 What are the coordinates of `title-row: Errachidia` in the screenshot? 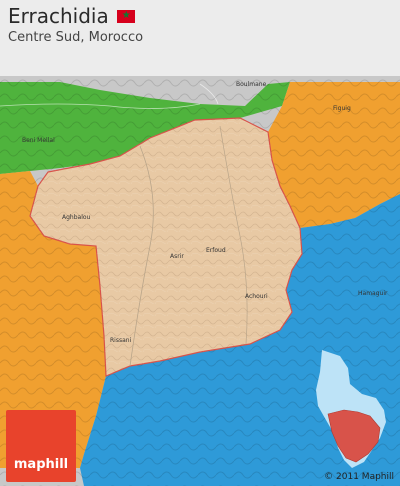 It's located at (71, 16).